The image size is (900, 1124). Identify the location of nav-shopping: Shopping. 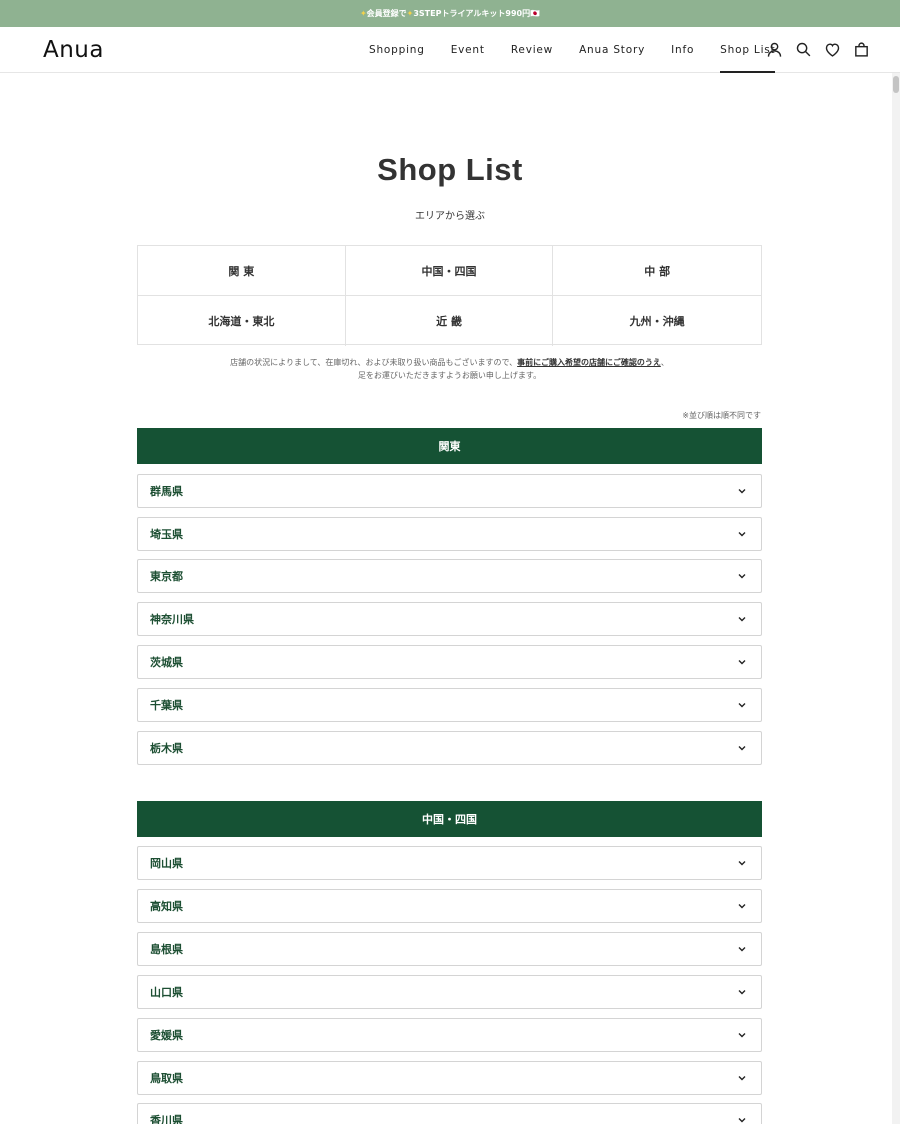
(397, 50).